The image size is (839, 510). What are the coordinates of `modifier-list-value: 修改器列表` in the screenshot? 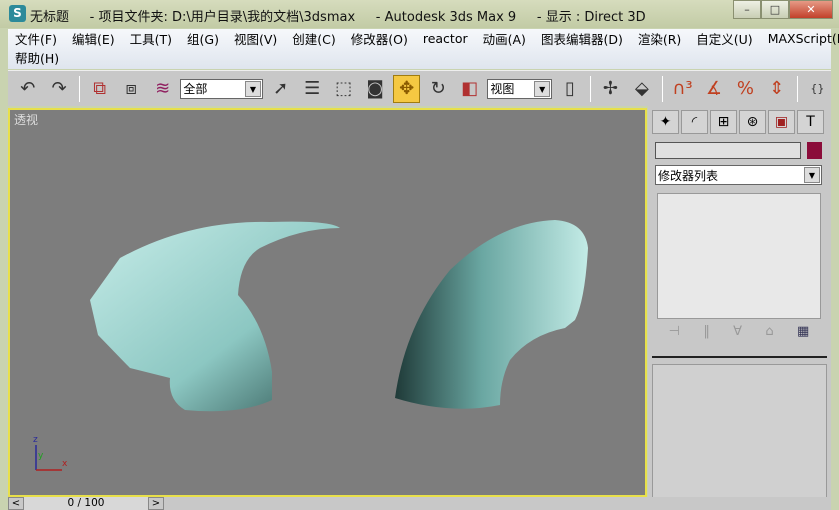 It's located at (688, 175).